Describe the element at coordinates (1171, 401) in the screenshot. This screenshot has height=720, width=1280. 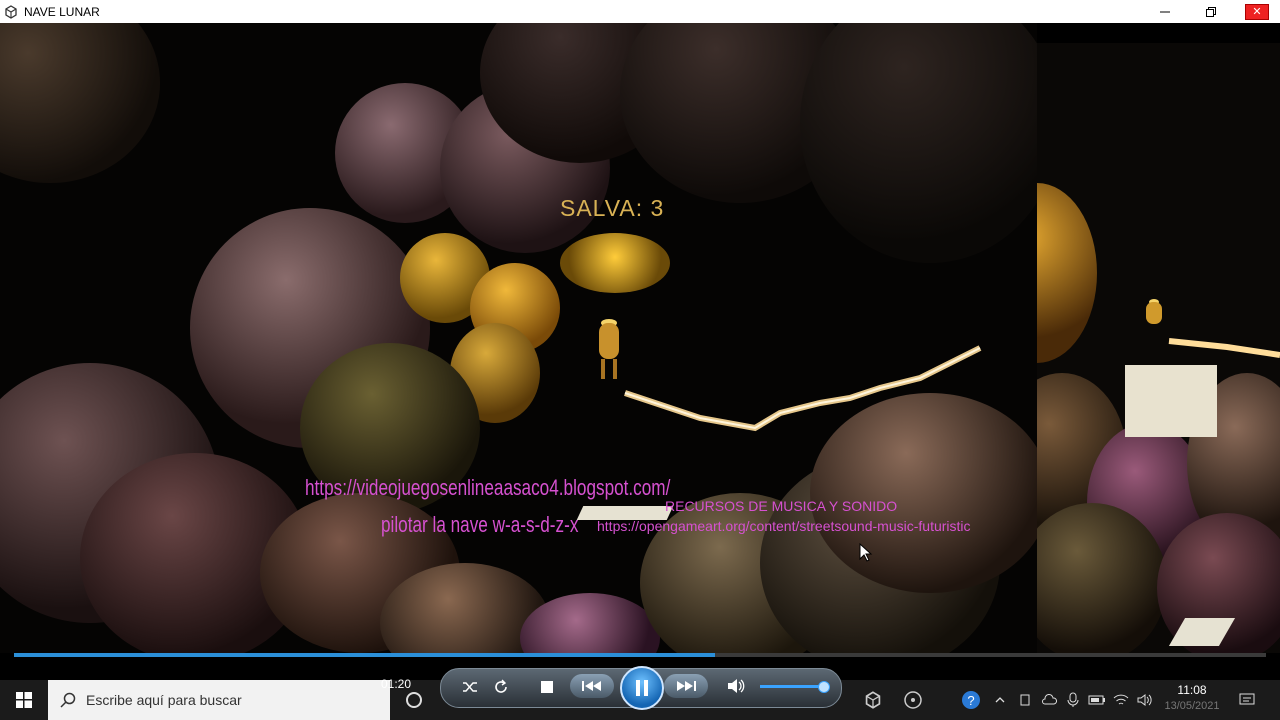
I see `landing-pad` at that location.